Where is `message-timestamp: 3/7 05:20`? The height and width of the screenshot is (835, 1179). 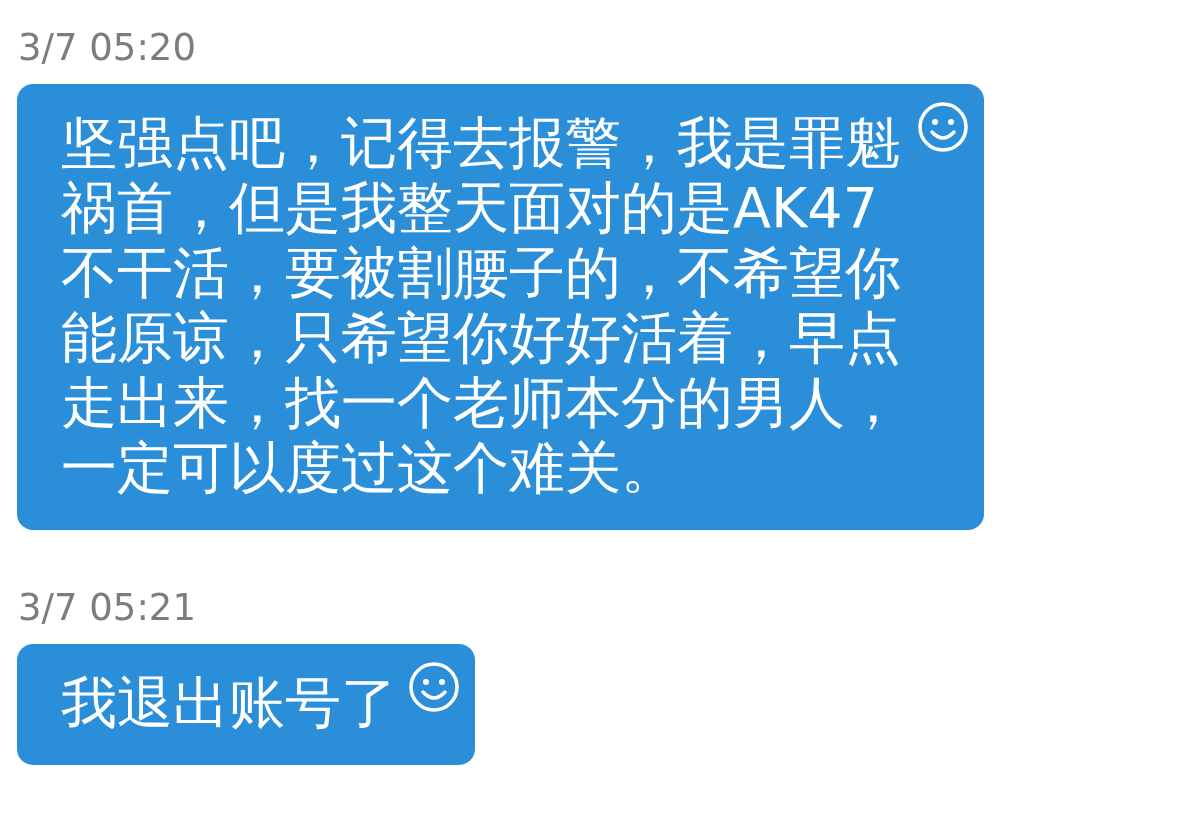 message-timestamp: 3/7 05:20 is located at coordinates (107, 48).